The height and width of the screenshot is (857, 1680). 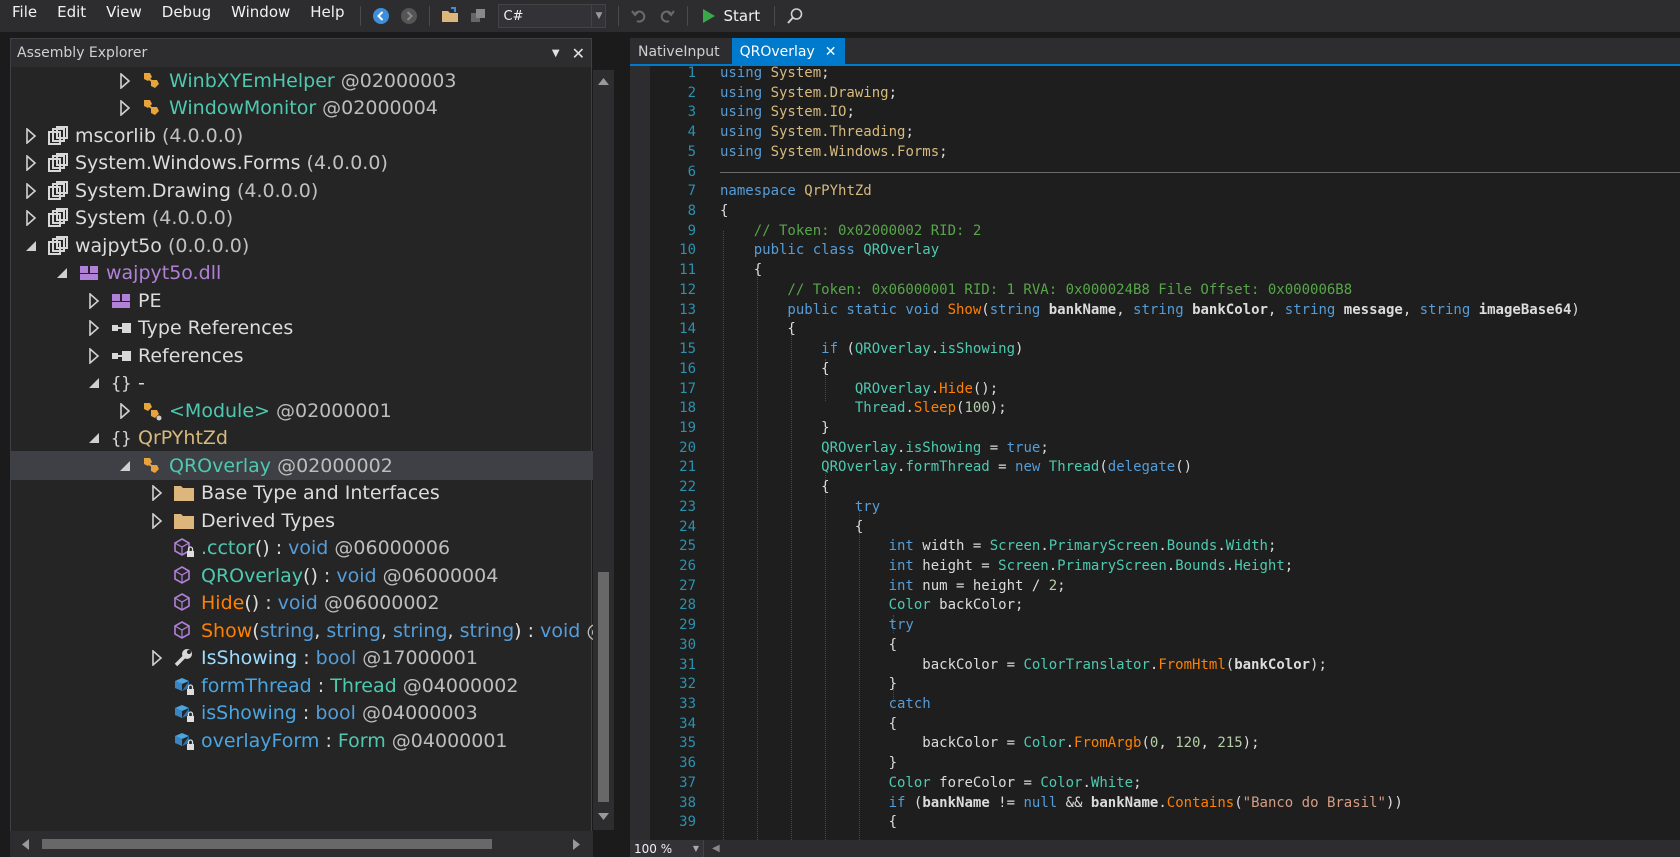 What do you see at coordinates (302, 108) in the screenshot?
I see `tree-node-windowmonitor: WindowMonitor @02000004` at bounding box center [302, 108].